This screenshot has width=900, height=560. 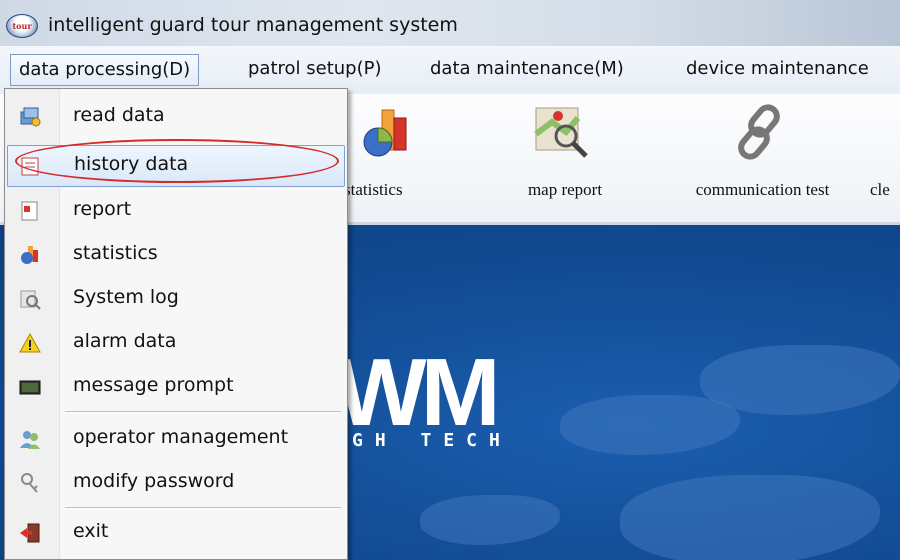 What do you see at coordinates (105, 70) in the screenshot?
I see `menu-data-processing: data processing(D)` at bounding box center [105, 70].